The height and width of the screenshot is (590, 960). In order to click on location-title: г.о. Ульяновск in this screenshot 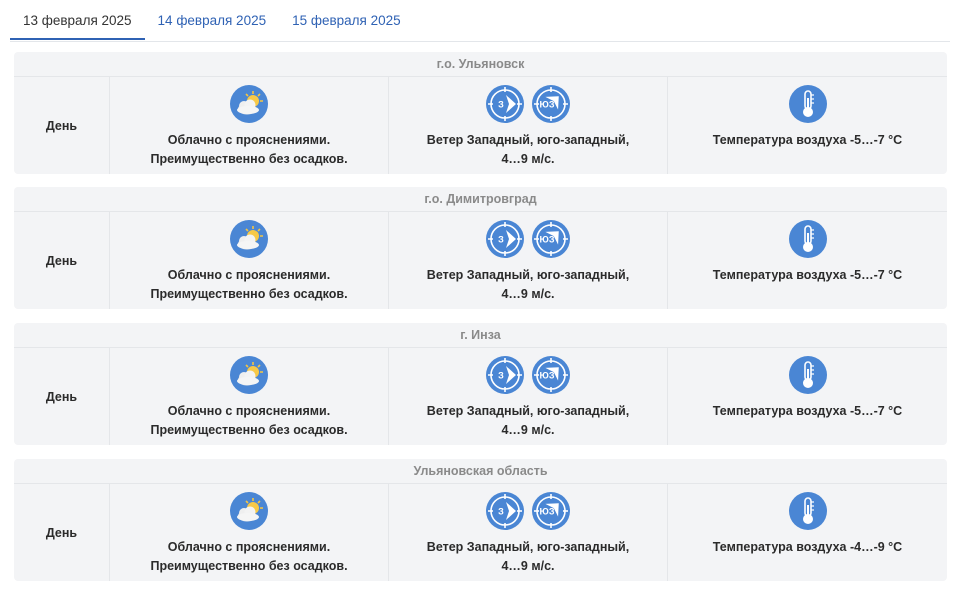, I will do `click(480, 64)`.